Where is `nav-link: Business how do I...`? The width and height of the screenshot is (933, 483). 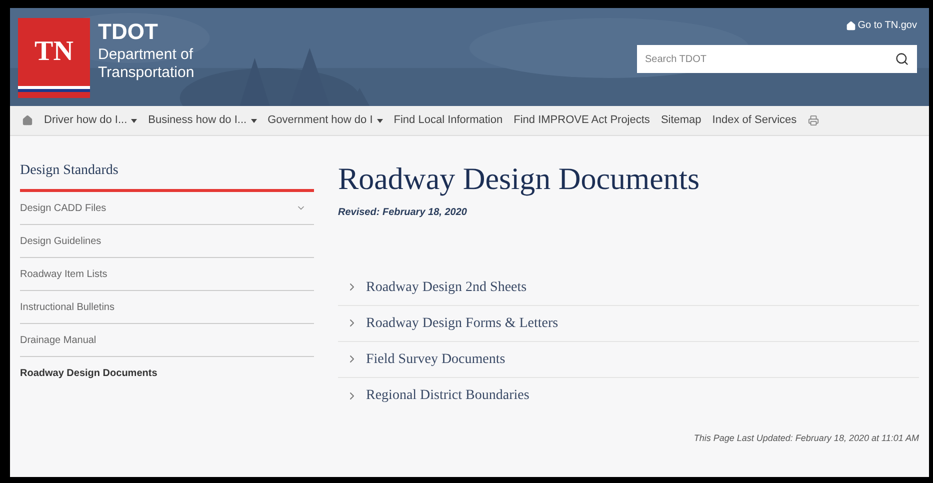
nav-link: Business how do I... is located at coordinates (202, 120).